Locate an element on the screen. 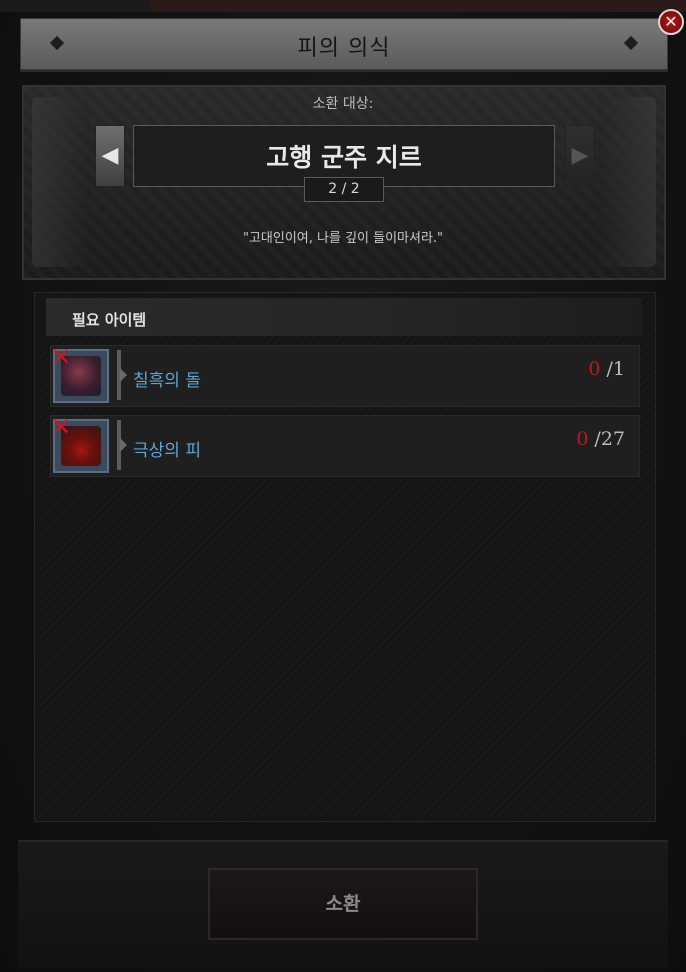  top-edge-cap is located at coordinates (75, 6).